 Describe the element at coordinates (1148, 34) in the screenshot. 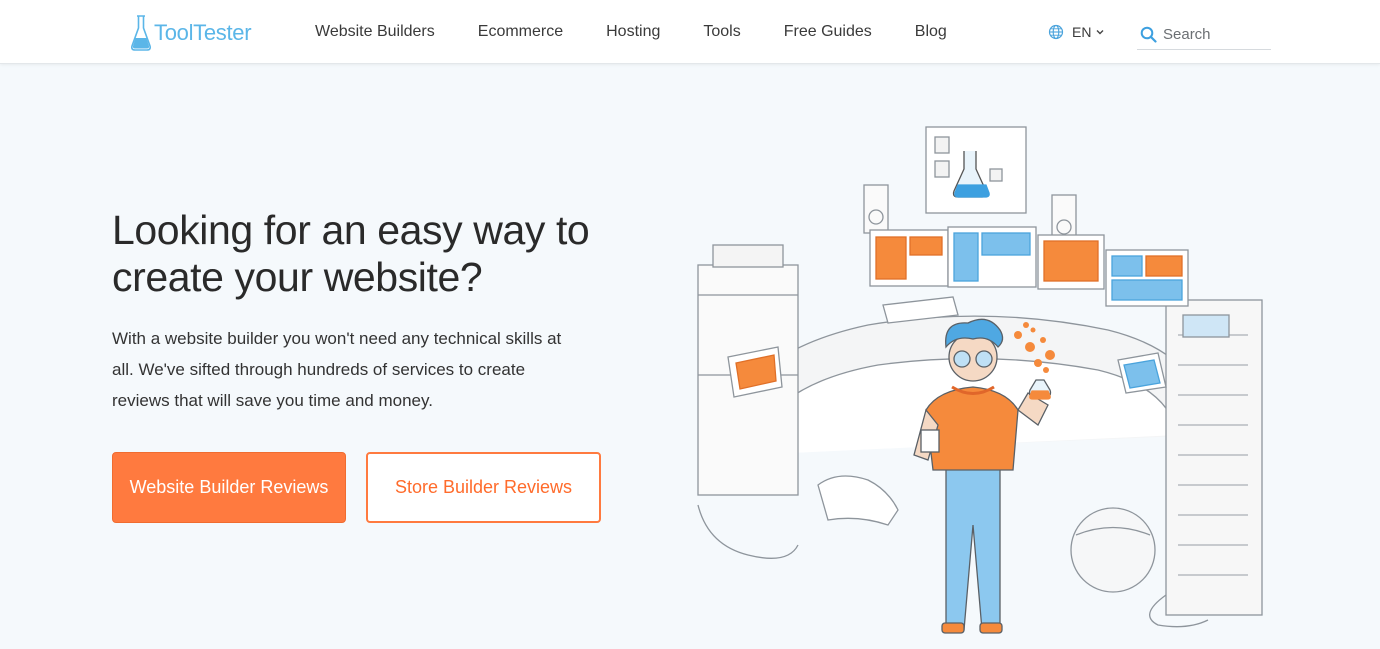

I see `search-icon` at that location.